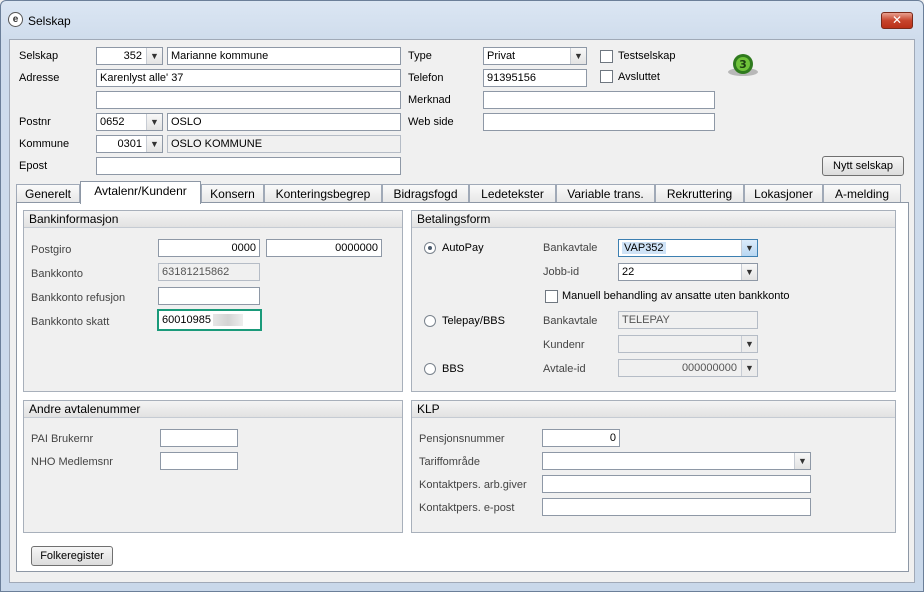  Describe the element at coordinates (431, 122) in the screenshot. I see `webside-label: Web side` at that location.